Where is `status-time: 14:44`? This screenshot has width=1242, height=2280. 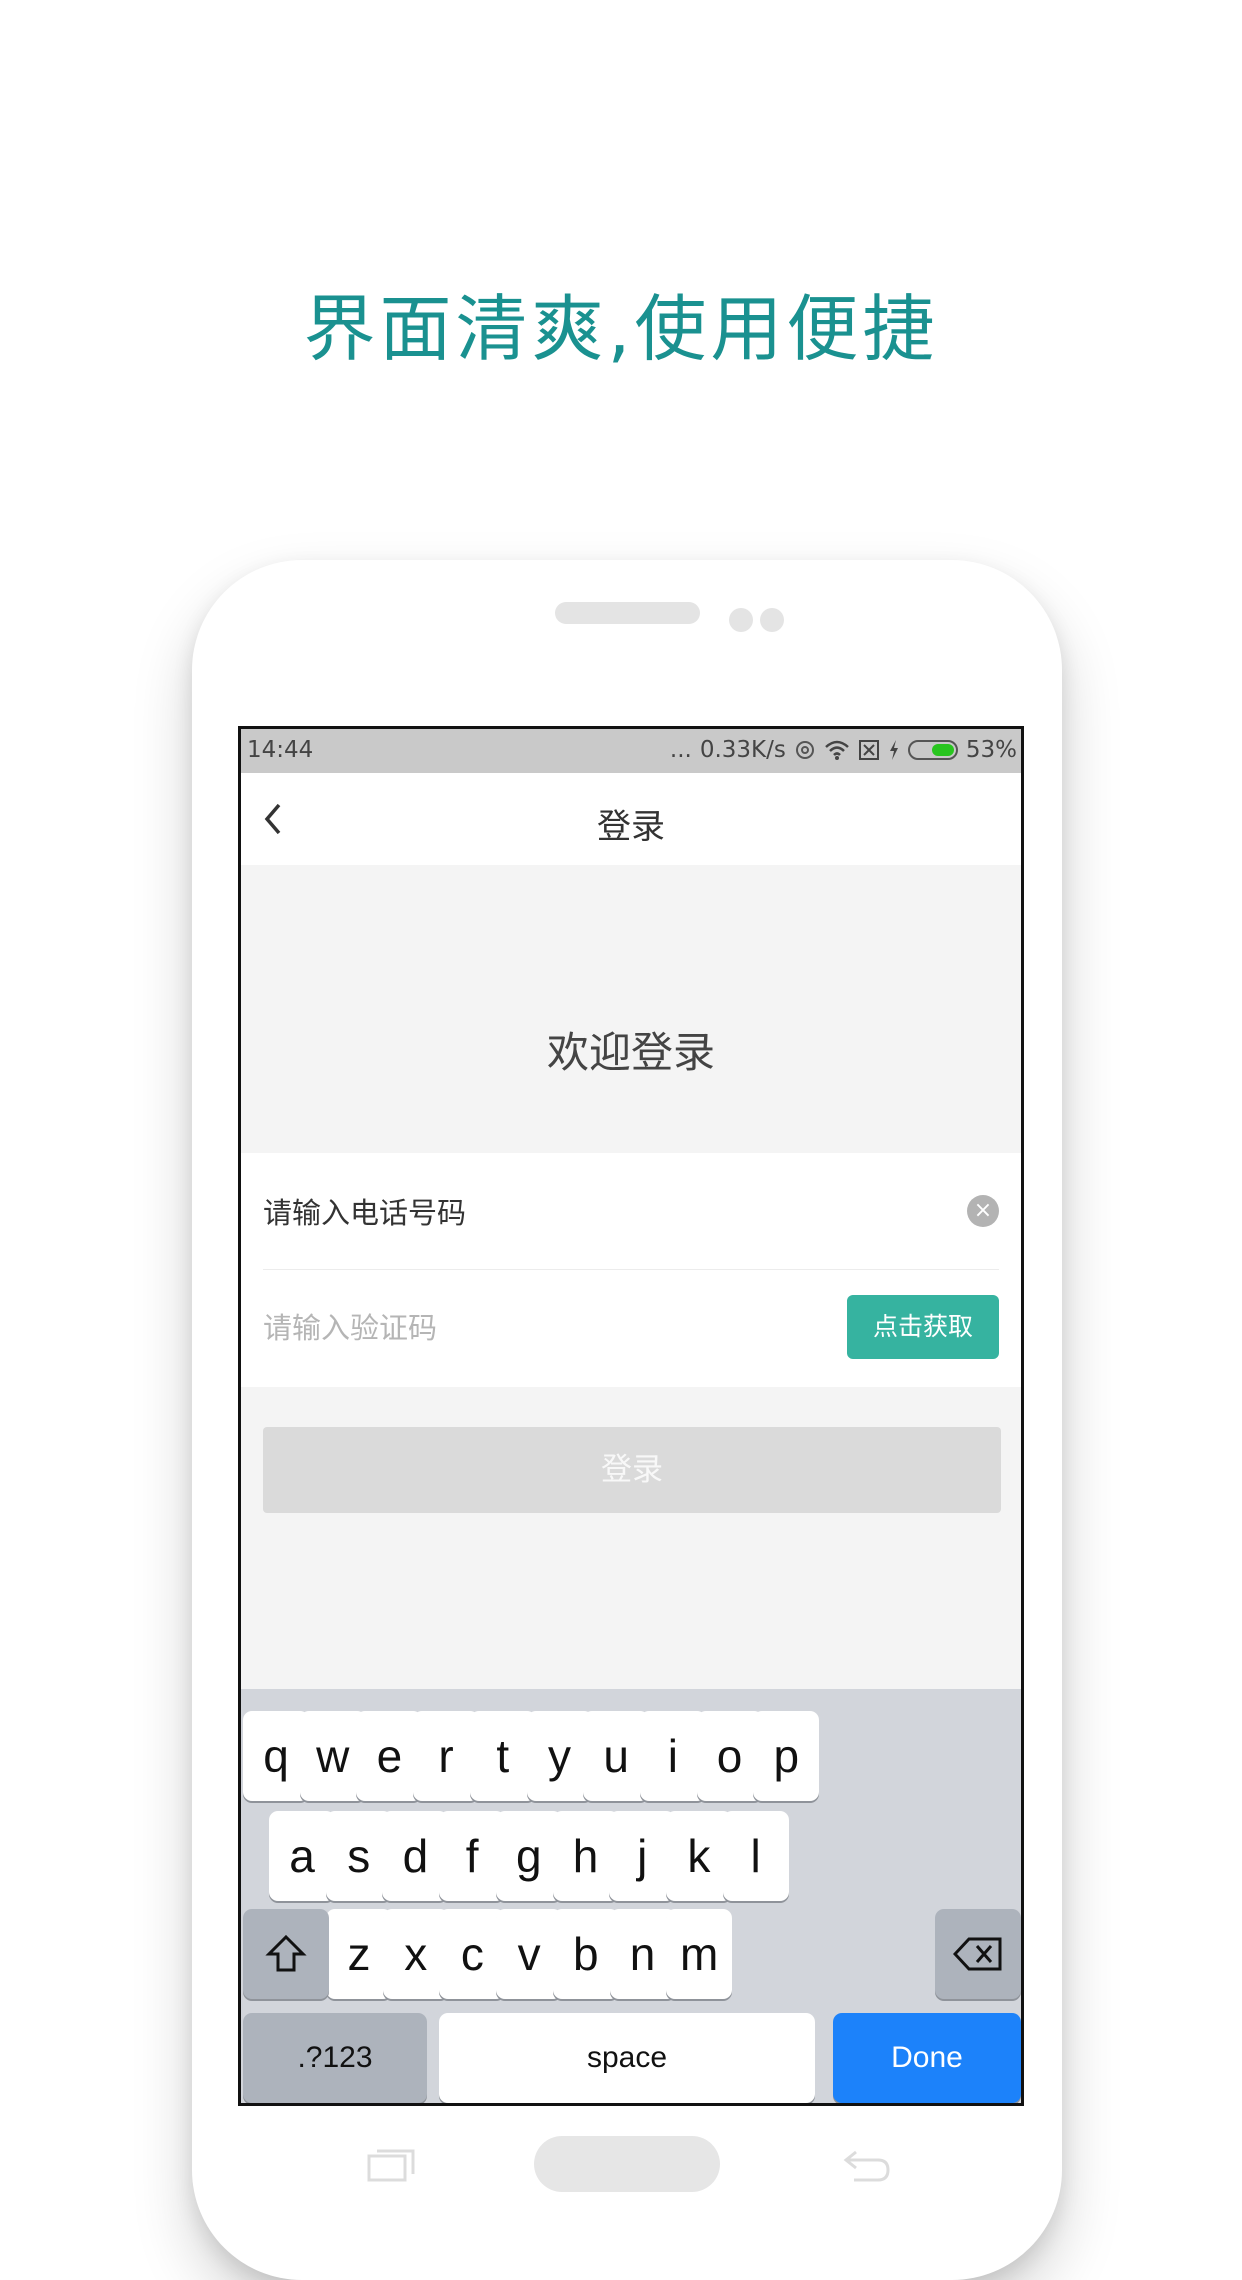 status-time: 14:44 is located at coordinates (280, 750).